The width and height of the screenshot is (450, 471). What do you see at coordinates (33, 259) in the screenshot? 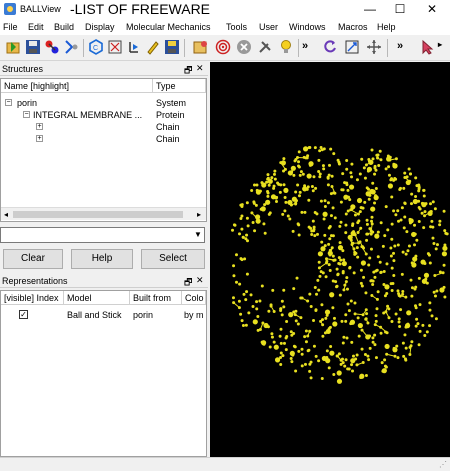
I see `clear-button: Clear` at bounding box center [33, 259].